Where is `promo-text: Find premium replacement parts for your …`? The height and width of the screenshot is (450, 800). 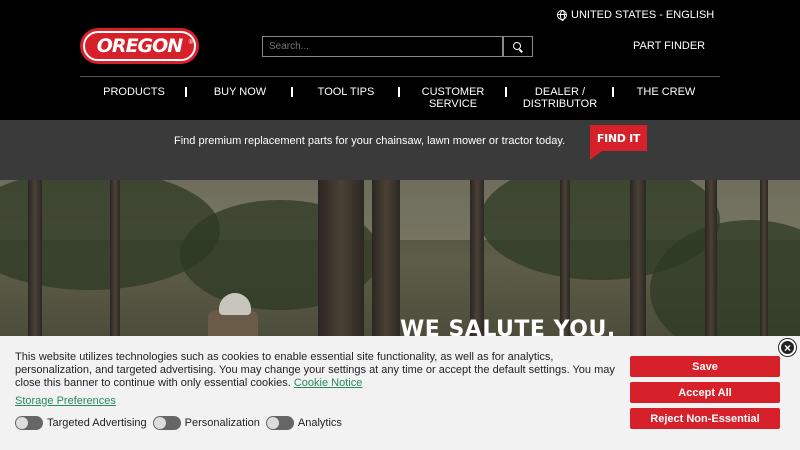
promo-text: Find premium replacement parts for your … is located at coordinates (370, 141).